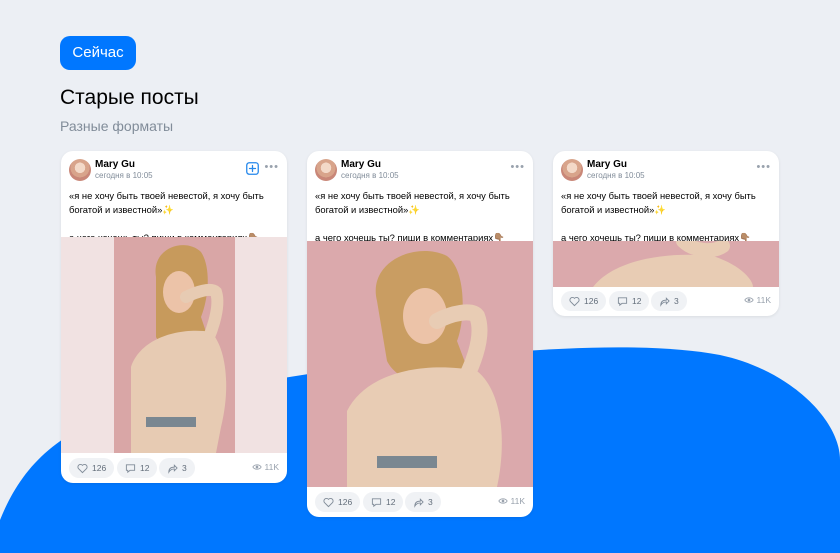 Image resolution: width=840 pixels, height=553 pixels. I want to click on page-subtitle: Разные форматы, so click(117, 126).